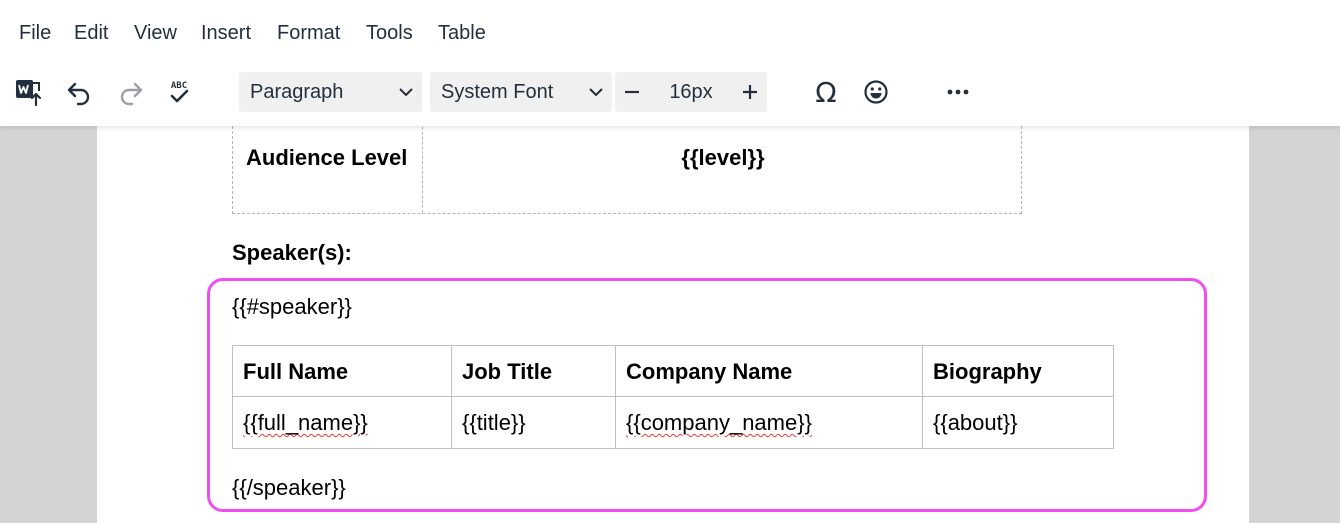 The width and height of the screenshot is (1340, 523). Describe the element at coordinates (155, 33) in the screenshot. I see `menu-view: View` at that location.